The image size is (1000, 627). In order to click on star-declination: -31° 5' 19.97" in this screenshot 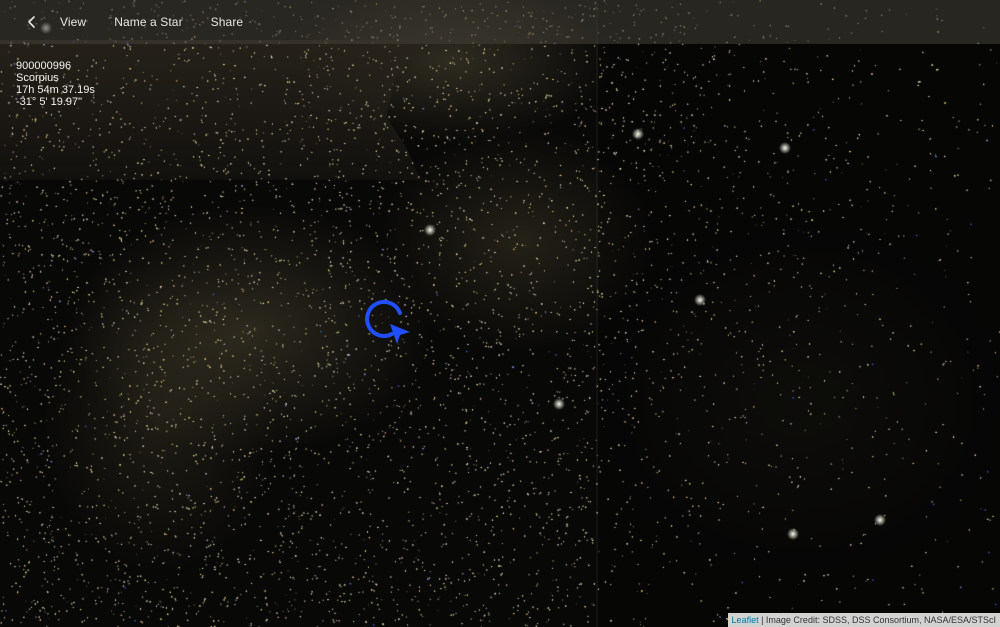, I will do `click(49, 102)`.